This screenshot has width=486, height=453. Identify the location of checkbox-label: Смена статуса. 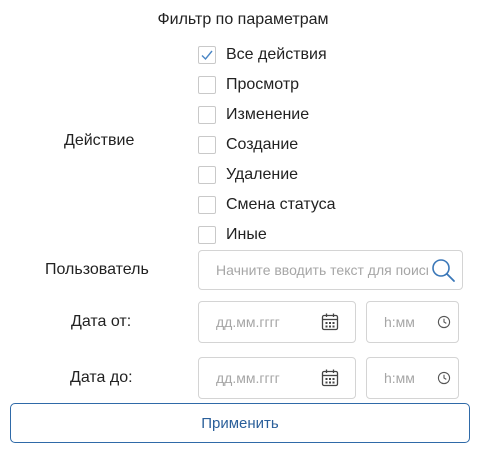
(281, 204).